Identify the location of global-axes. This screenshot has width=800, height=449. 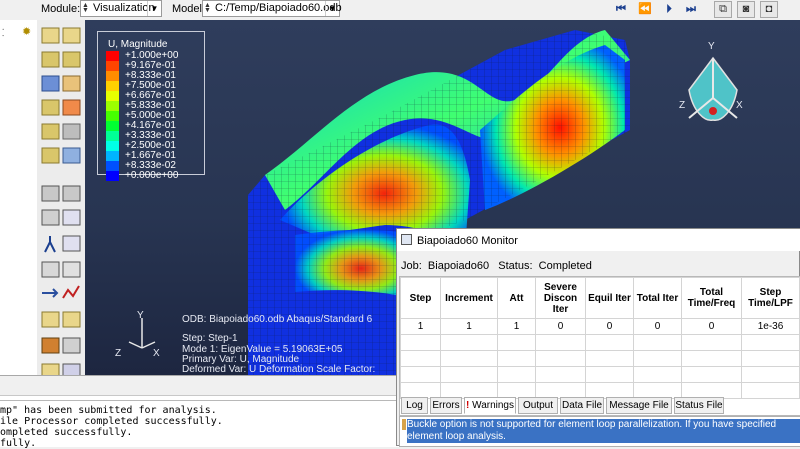
(142, 333).